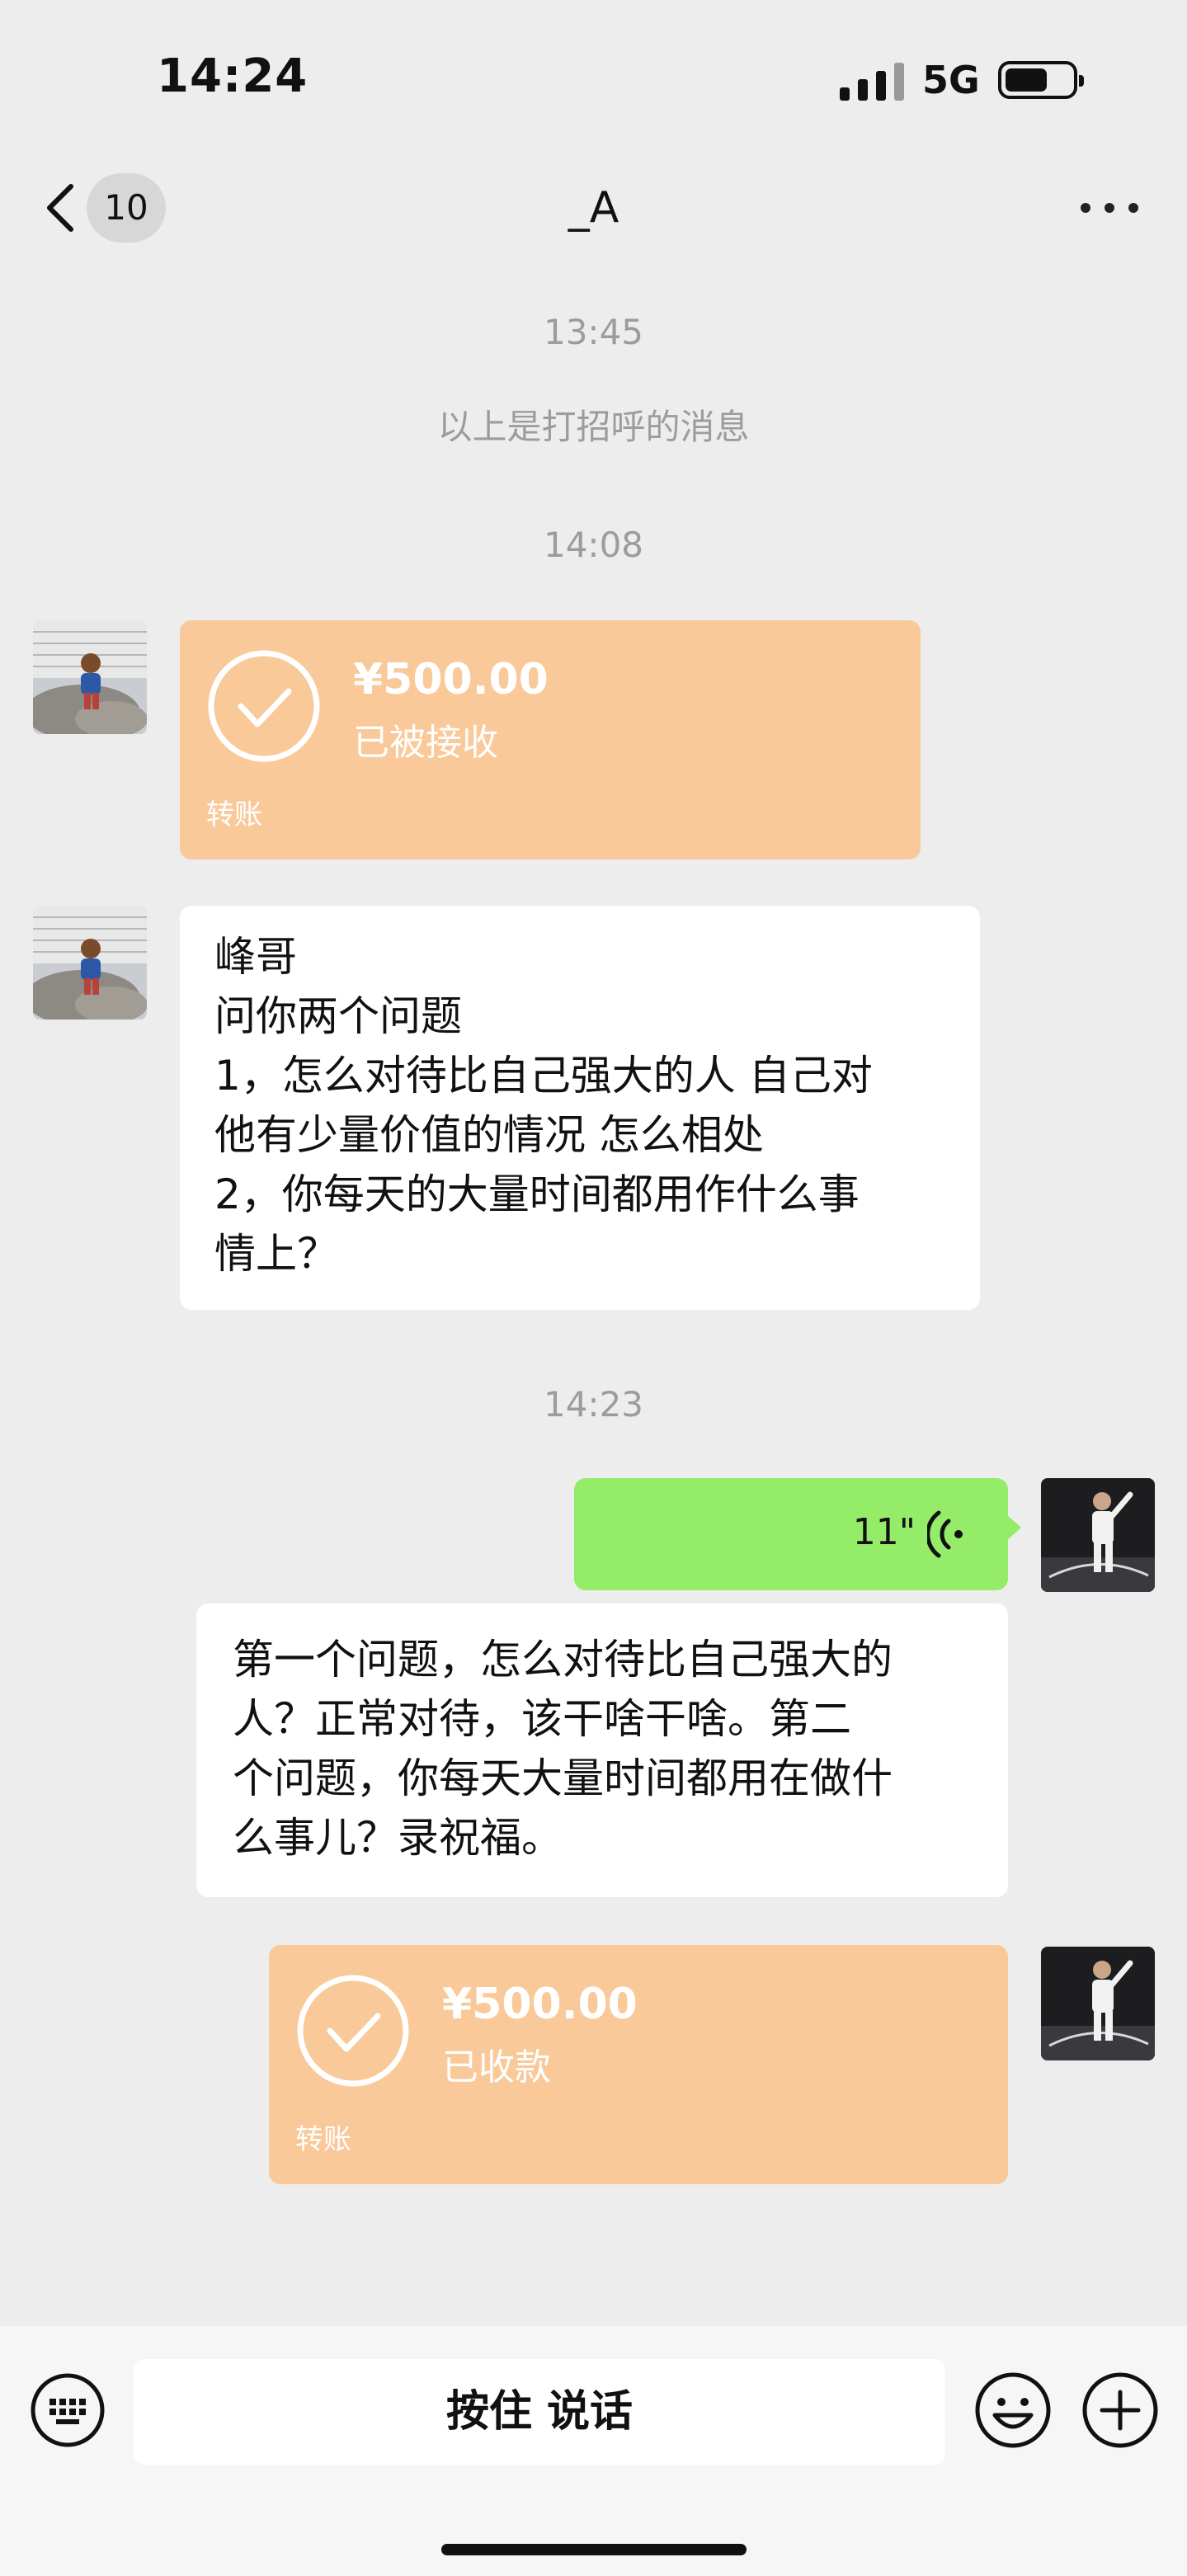 Image resolution: width=1187 pixels, height=2576 pixels. I want to click on hold-to-talk-button: 按住 说话, so click(539, 2412).